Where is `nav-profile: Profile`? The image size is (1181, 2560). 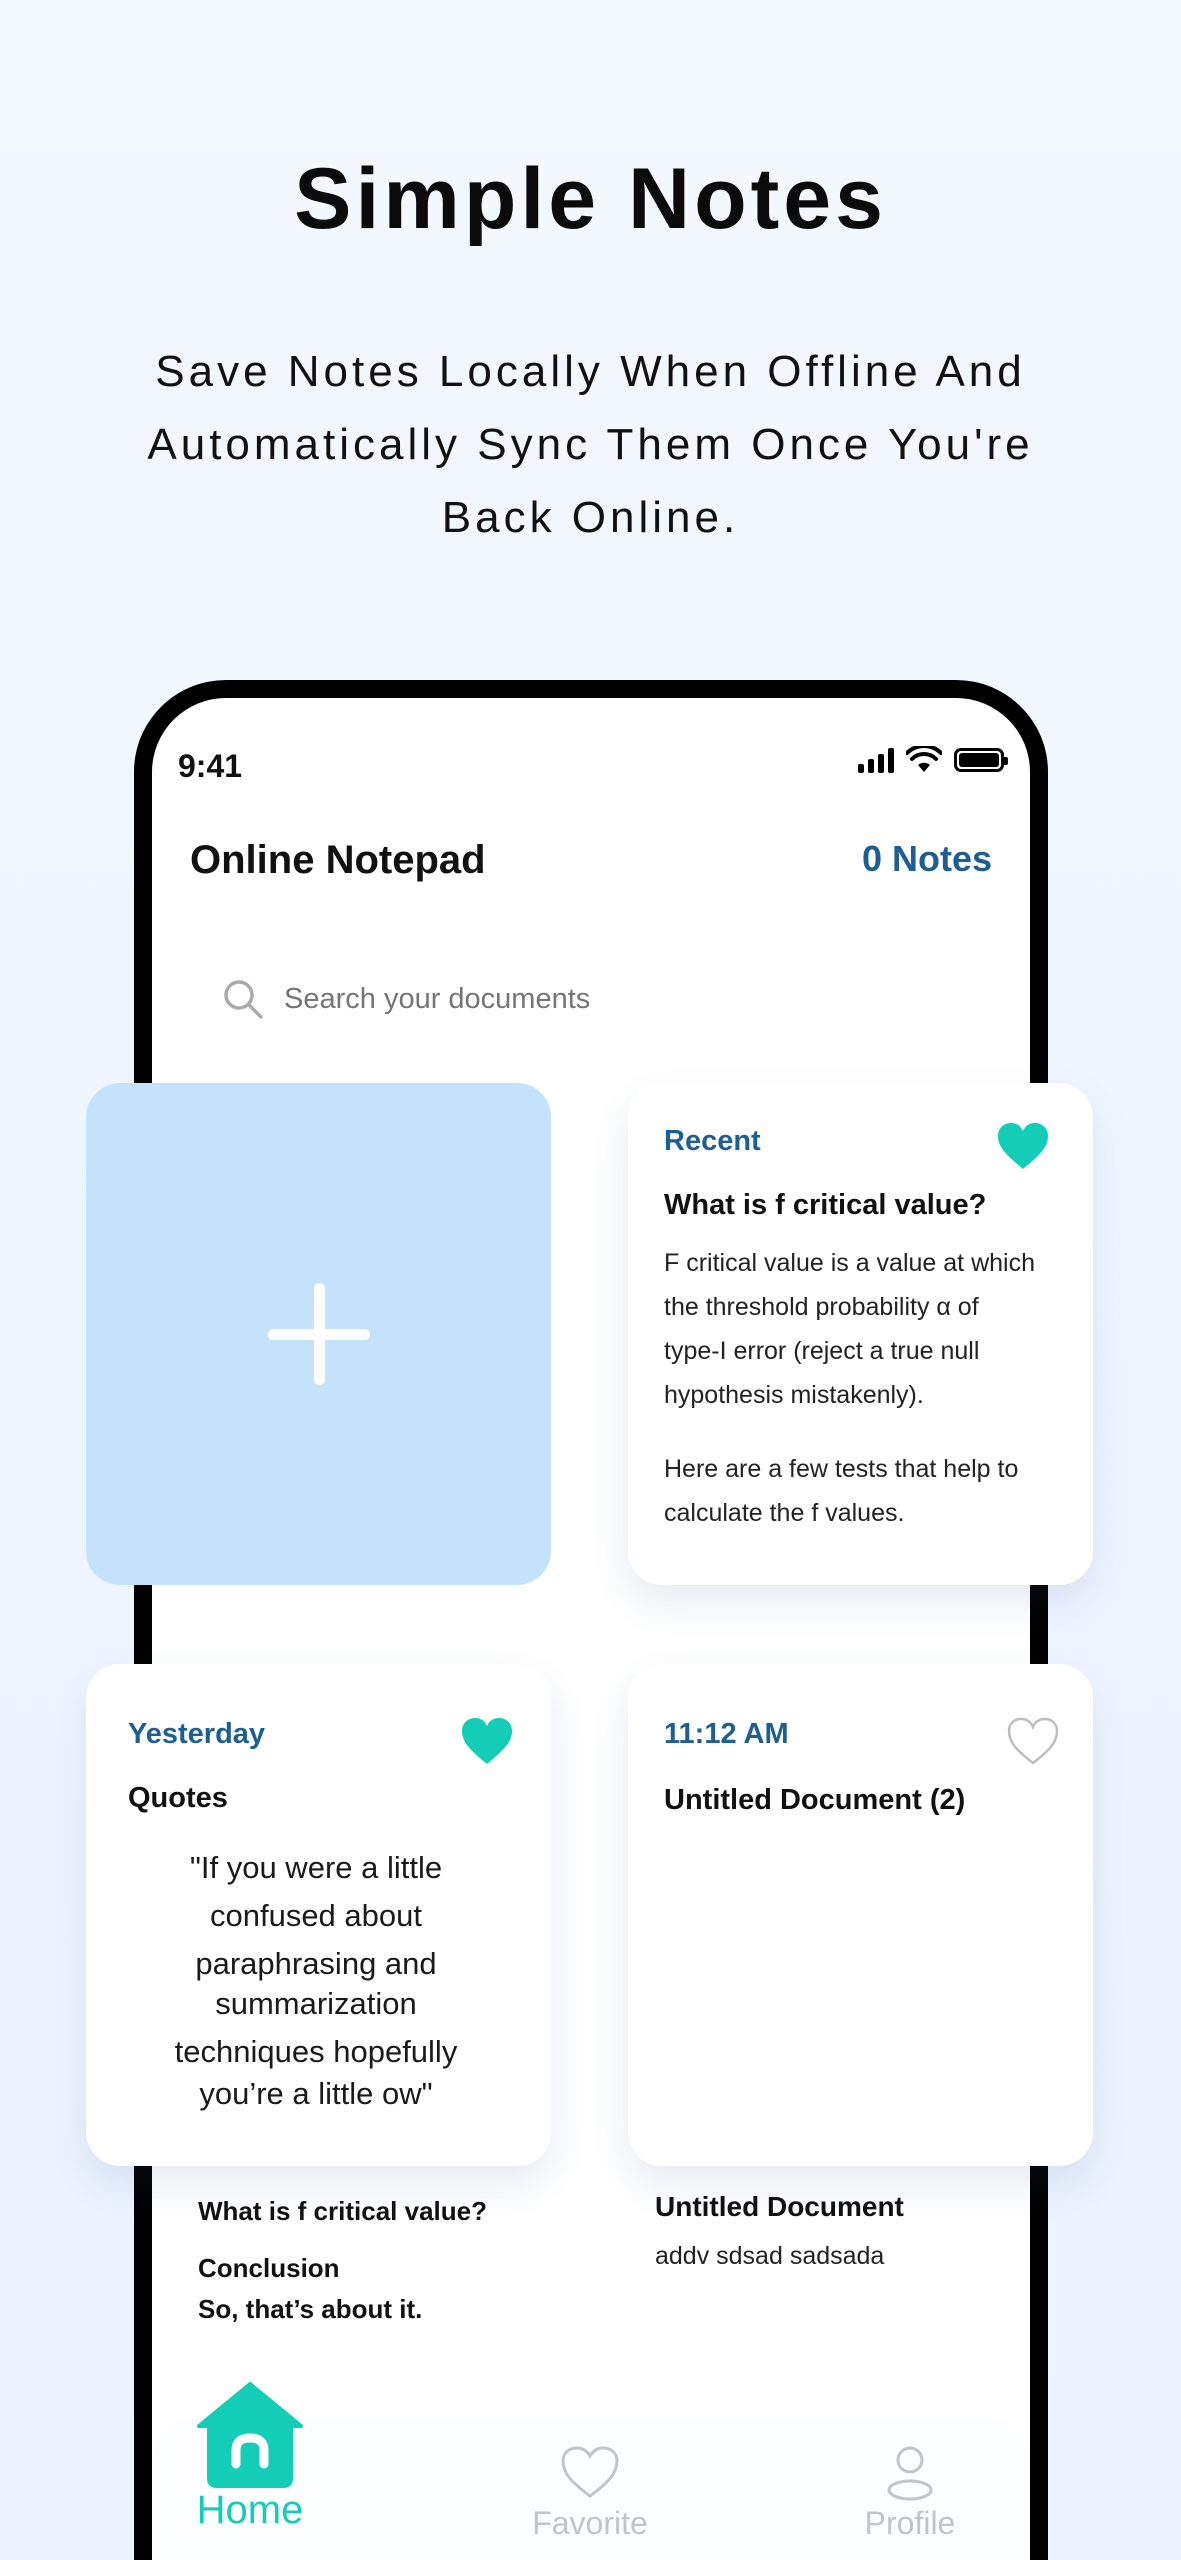
nav-profile: Profile is located at coordinates (910, 2493).